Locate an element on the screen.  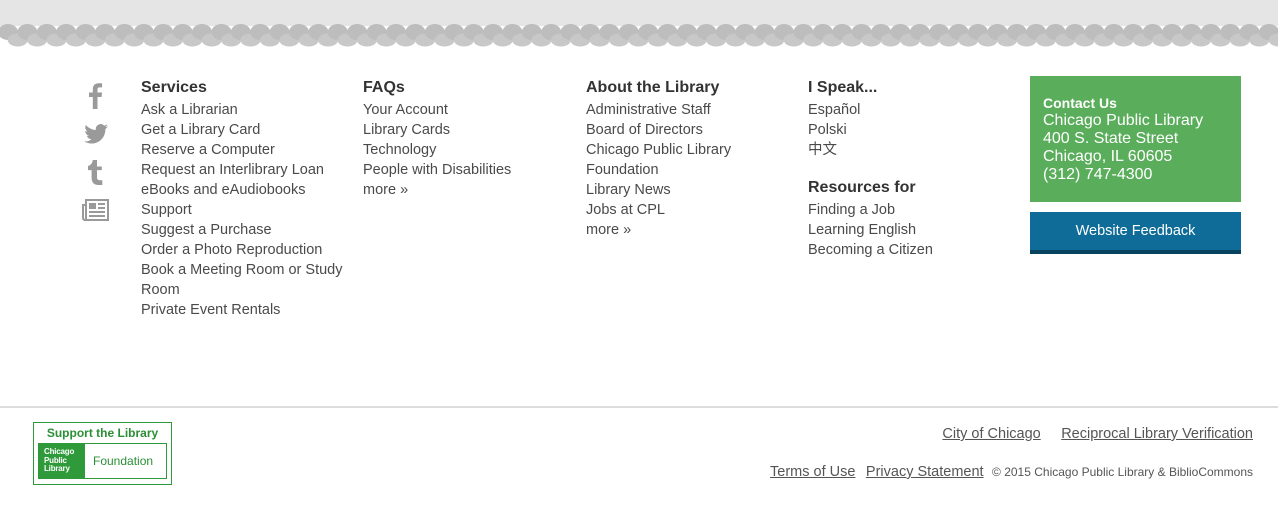
services-link: Book a Meeting Room or Study is located at coordinates (248, 270).